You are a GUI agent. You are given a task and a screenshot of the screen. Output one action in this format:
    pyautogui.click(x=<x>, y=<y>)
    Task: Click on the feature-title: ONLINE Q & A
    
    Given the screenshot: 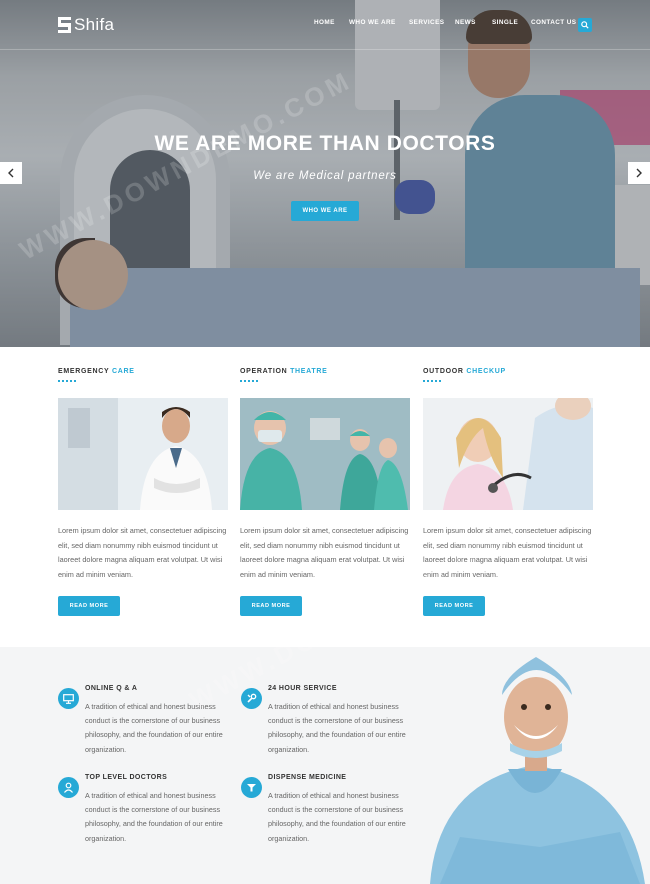 What is the action you would take?
    pyautogui.click(x=111, y=688)
    